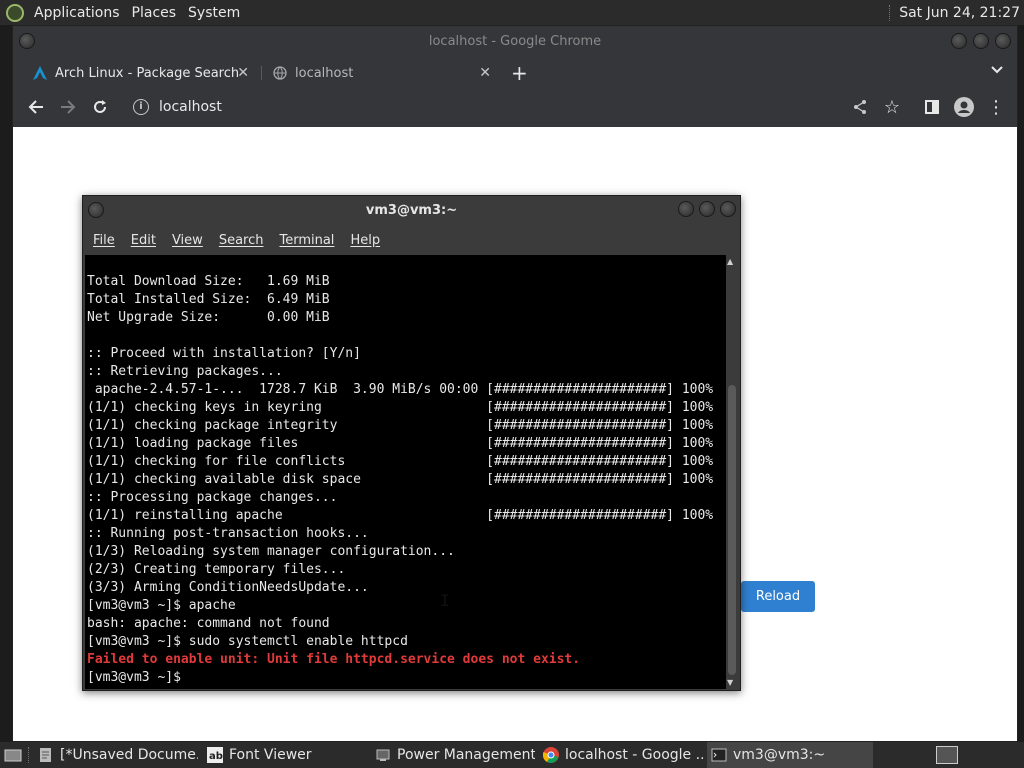 The height and width of the screenshot is (768, 1024). What do you see at coordinates (156, 13) in the screenshot?
I see `places-menu: Places` at bounding box center [156, 13].